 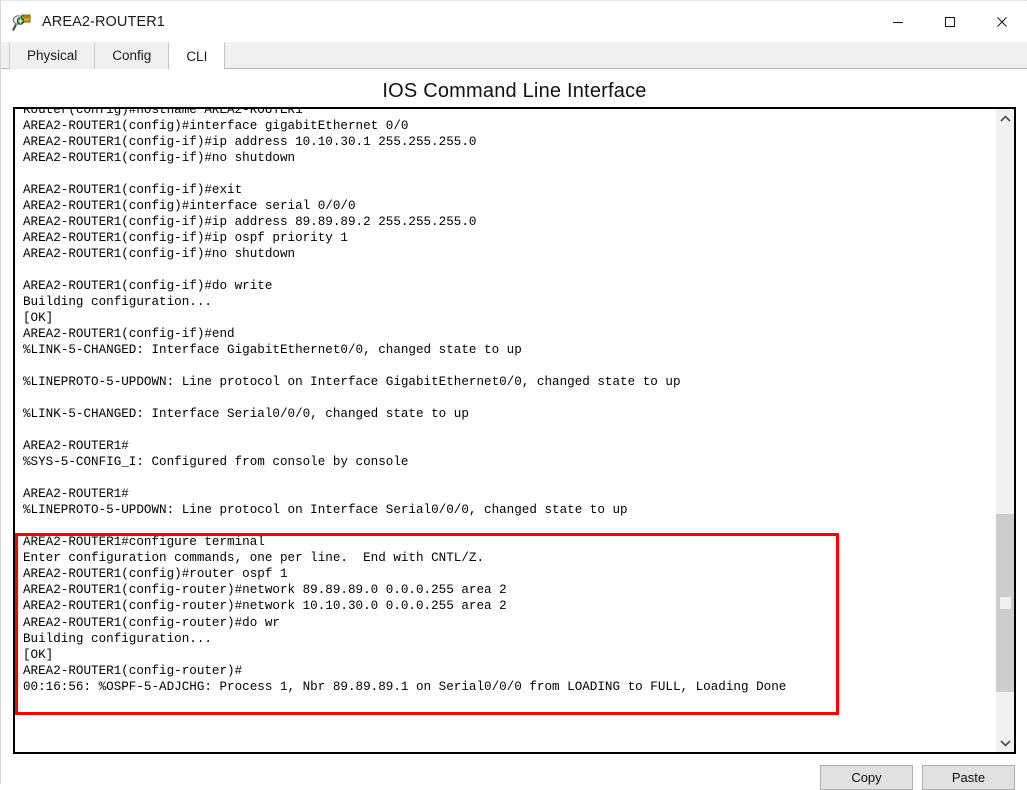 What do you see at coordinates (103, 21) in the screenshot?
I see `window-title: AREA2-ROUTER1` at bounding box center [103, 21].